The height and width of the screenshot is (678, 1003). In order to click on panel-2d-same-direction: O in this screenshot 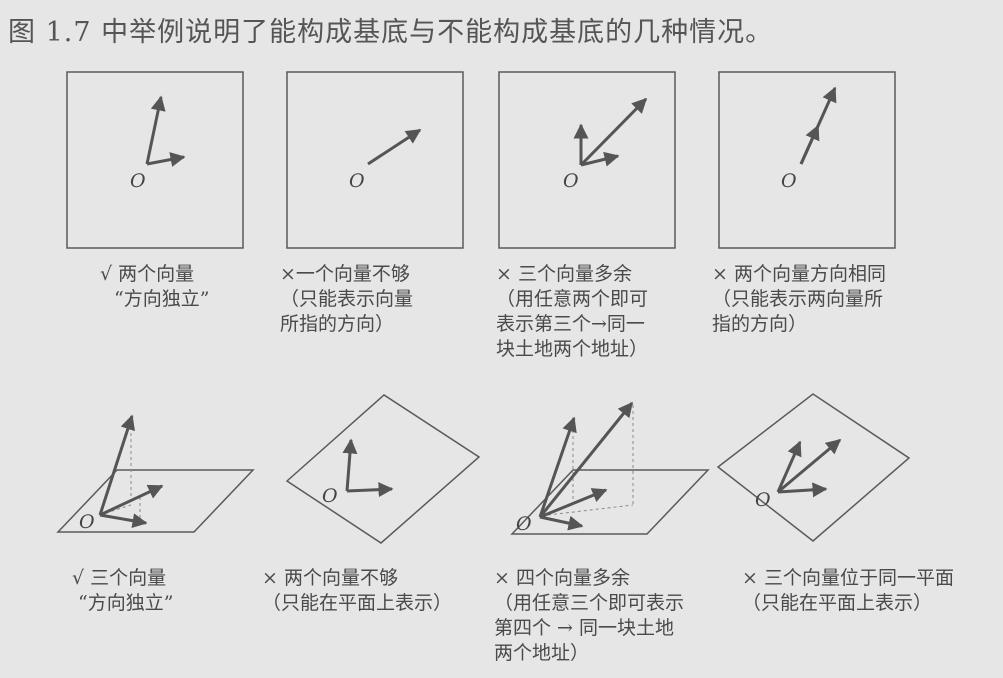, I will do `click(807, 160)`.